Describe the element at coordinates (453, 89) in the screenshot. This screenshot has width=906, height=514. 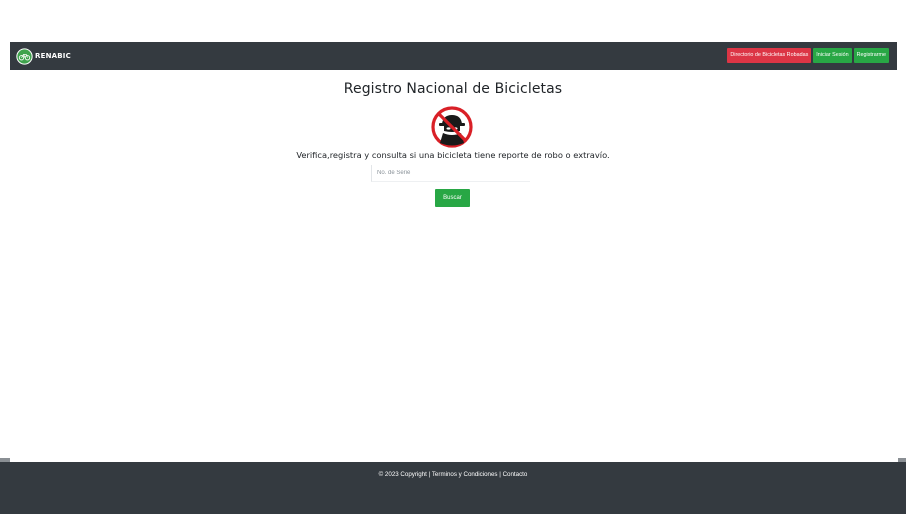
I see `page-title: Registro Nacional de Bicicletas` at that location.